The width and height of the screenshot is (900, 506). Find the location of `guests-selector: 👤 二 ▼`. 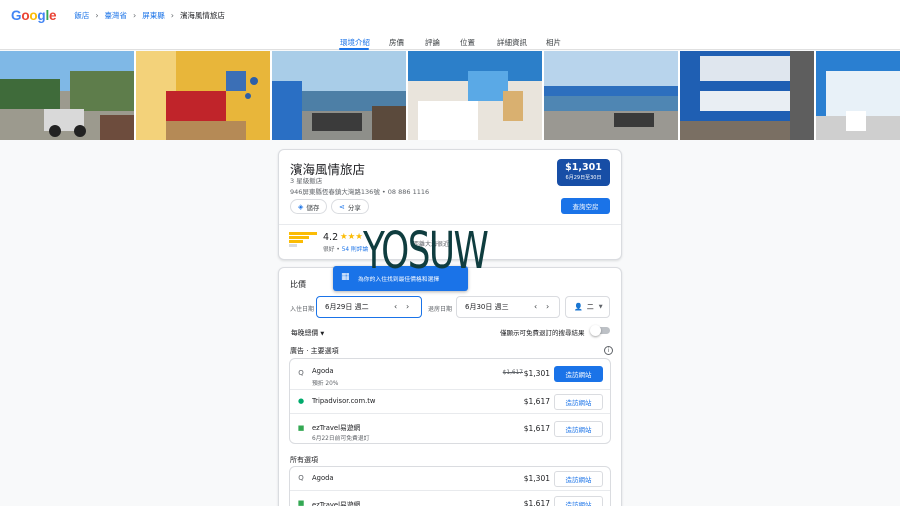

guests-selector: 👤 二 ▼ is located at coordinates (587, 307).